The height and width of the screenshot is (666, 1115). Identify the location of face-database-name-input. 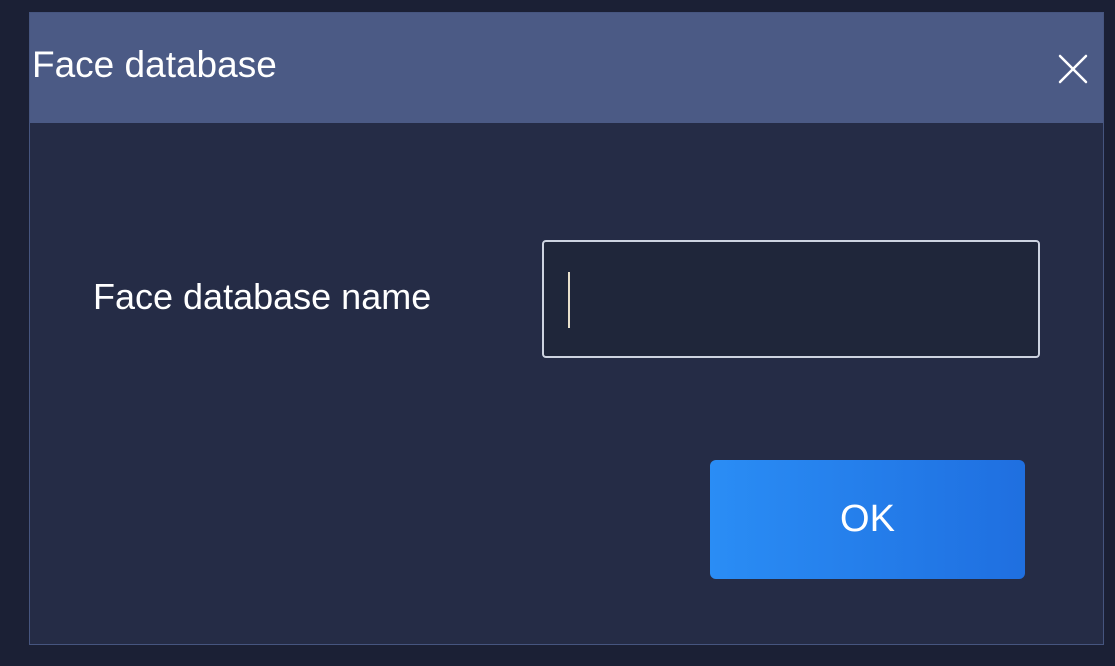
(791, 299).